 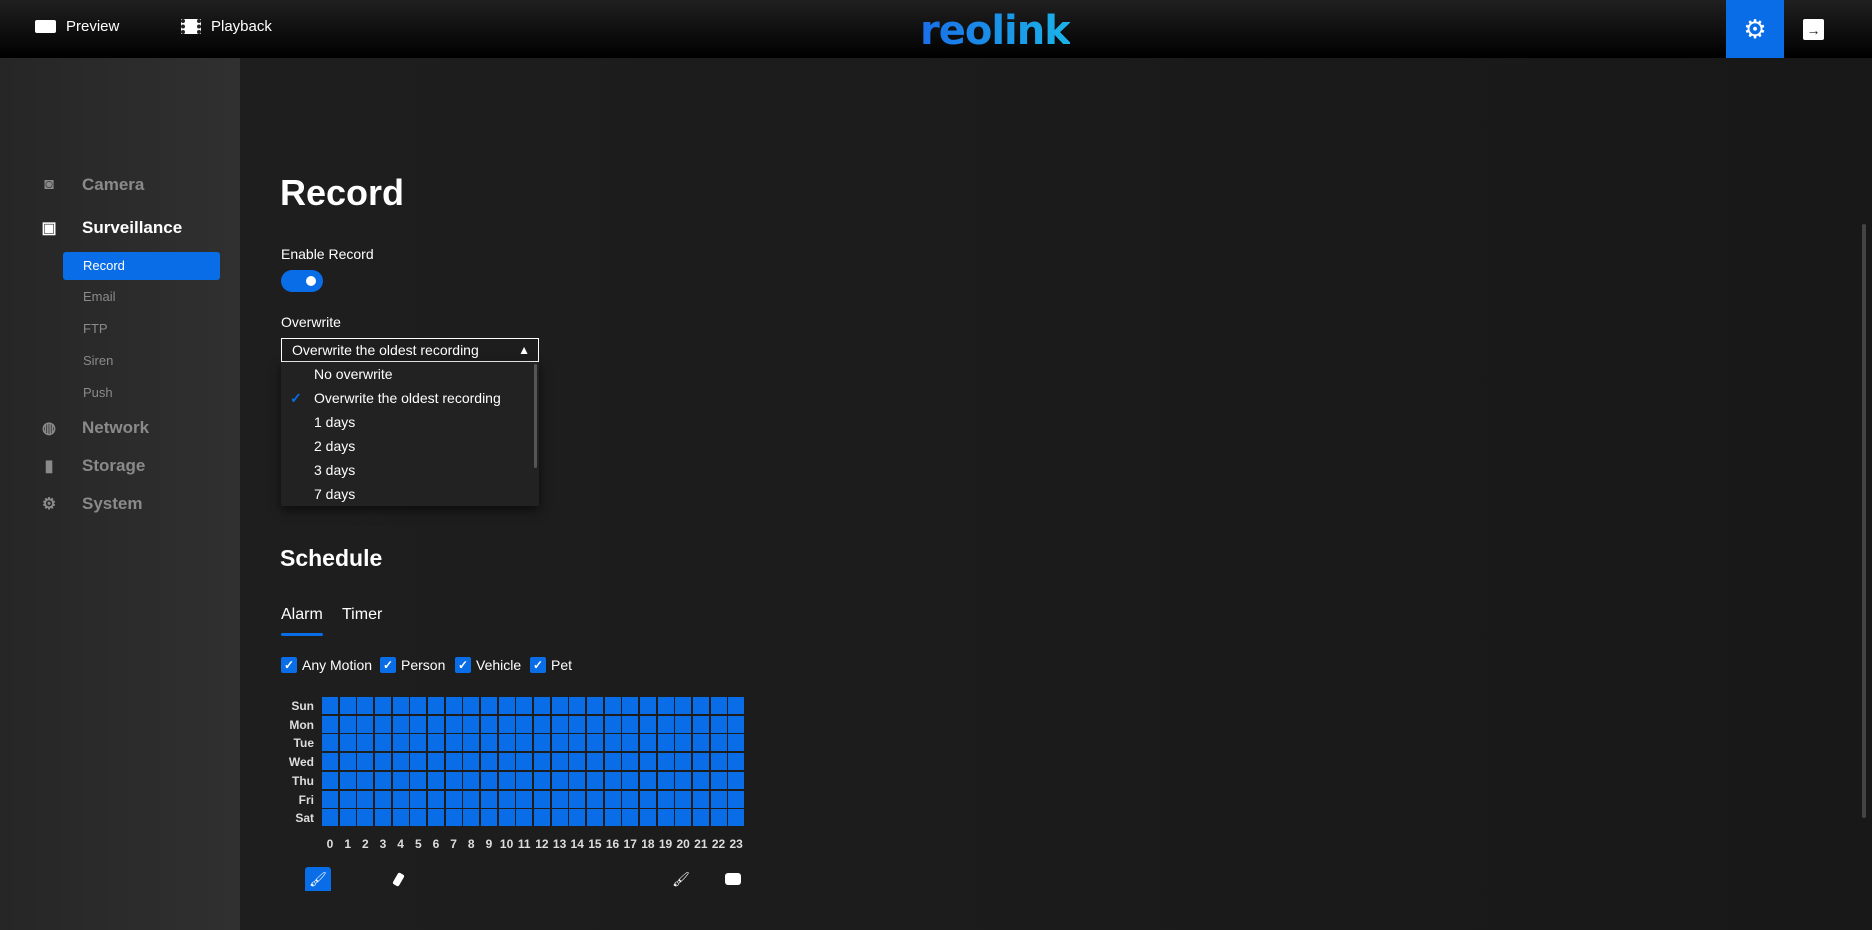 What do you see at coordinates (648, 844) in the screenshot?
I see `hour-label-18: 18` at bounding box center [648, 844].